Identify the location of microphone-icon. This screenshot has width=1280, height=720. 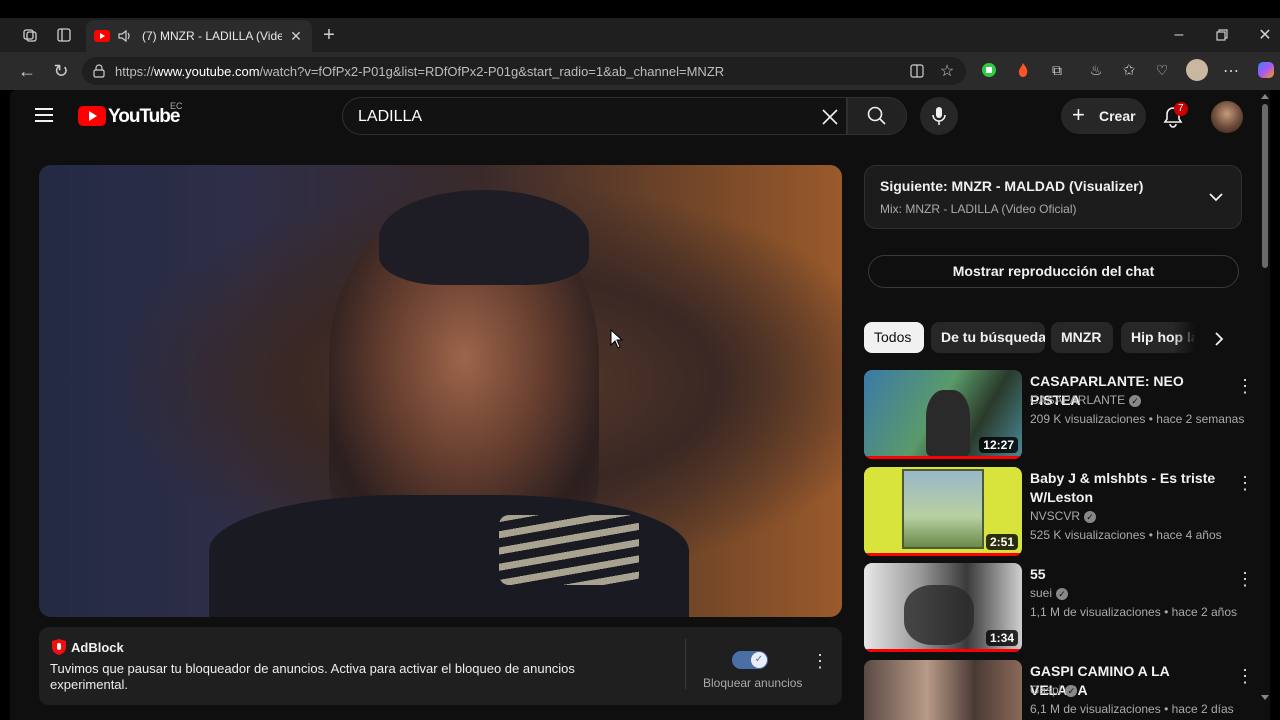
(939, 116).